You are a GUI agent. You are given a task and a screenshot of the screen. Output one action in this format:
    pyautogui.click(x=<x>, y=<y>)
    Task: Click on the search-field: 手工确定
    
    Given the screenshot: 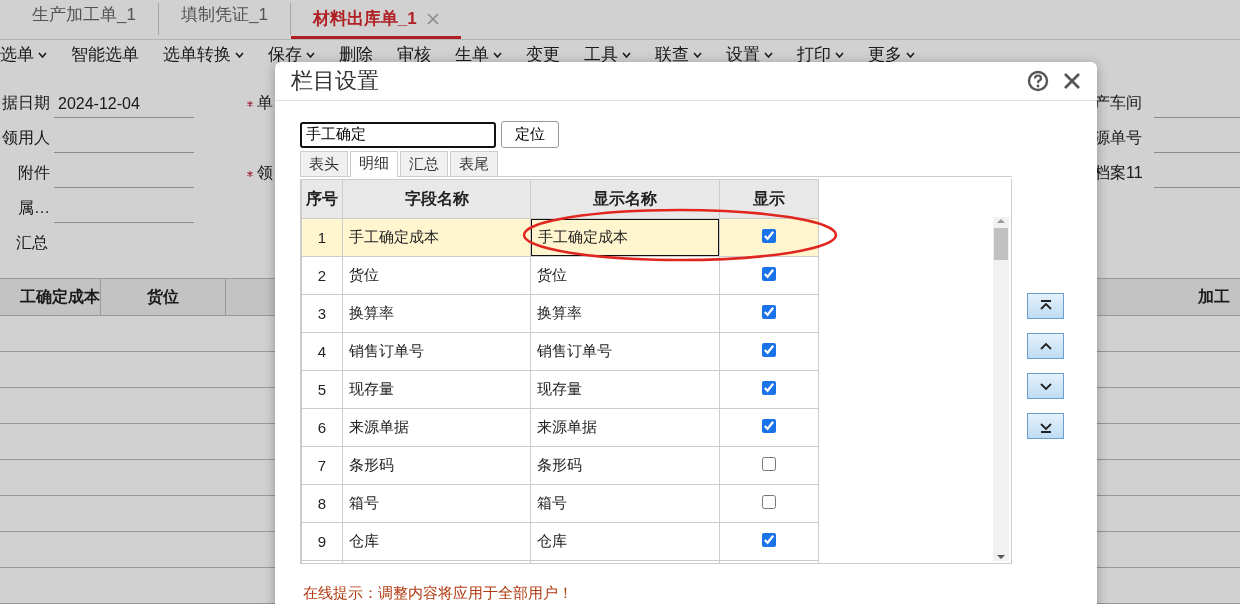 What is the action you would take?
    pyautogui.click(x=398, y=134)
    